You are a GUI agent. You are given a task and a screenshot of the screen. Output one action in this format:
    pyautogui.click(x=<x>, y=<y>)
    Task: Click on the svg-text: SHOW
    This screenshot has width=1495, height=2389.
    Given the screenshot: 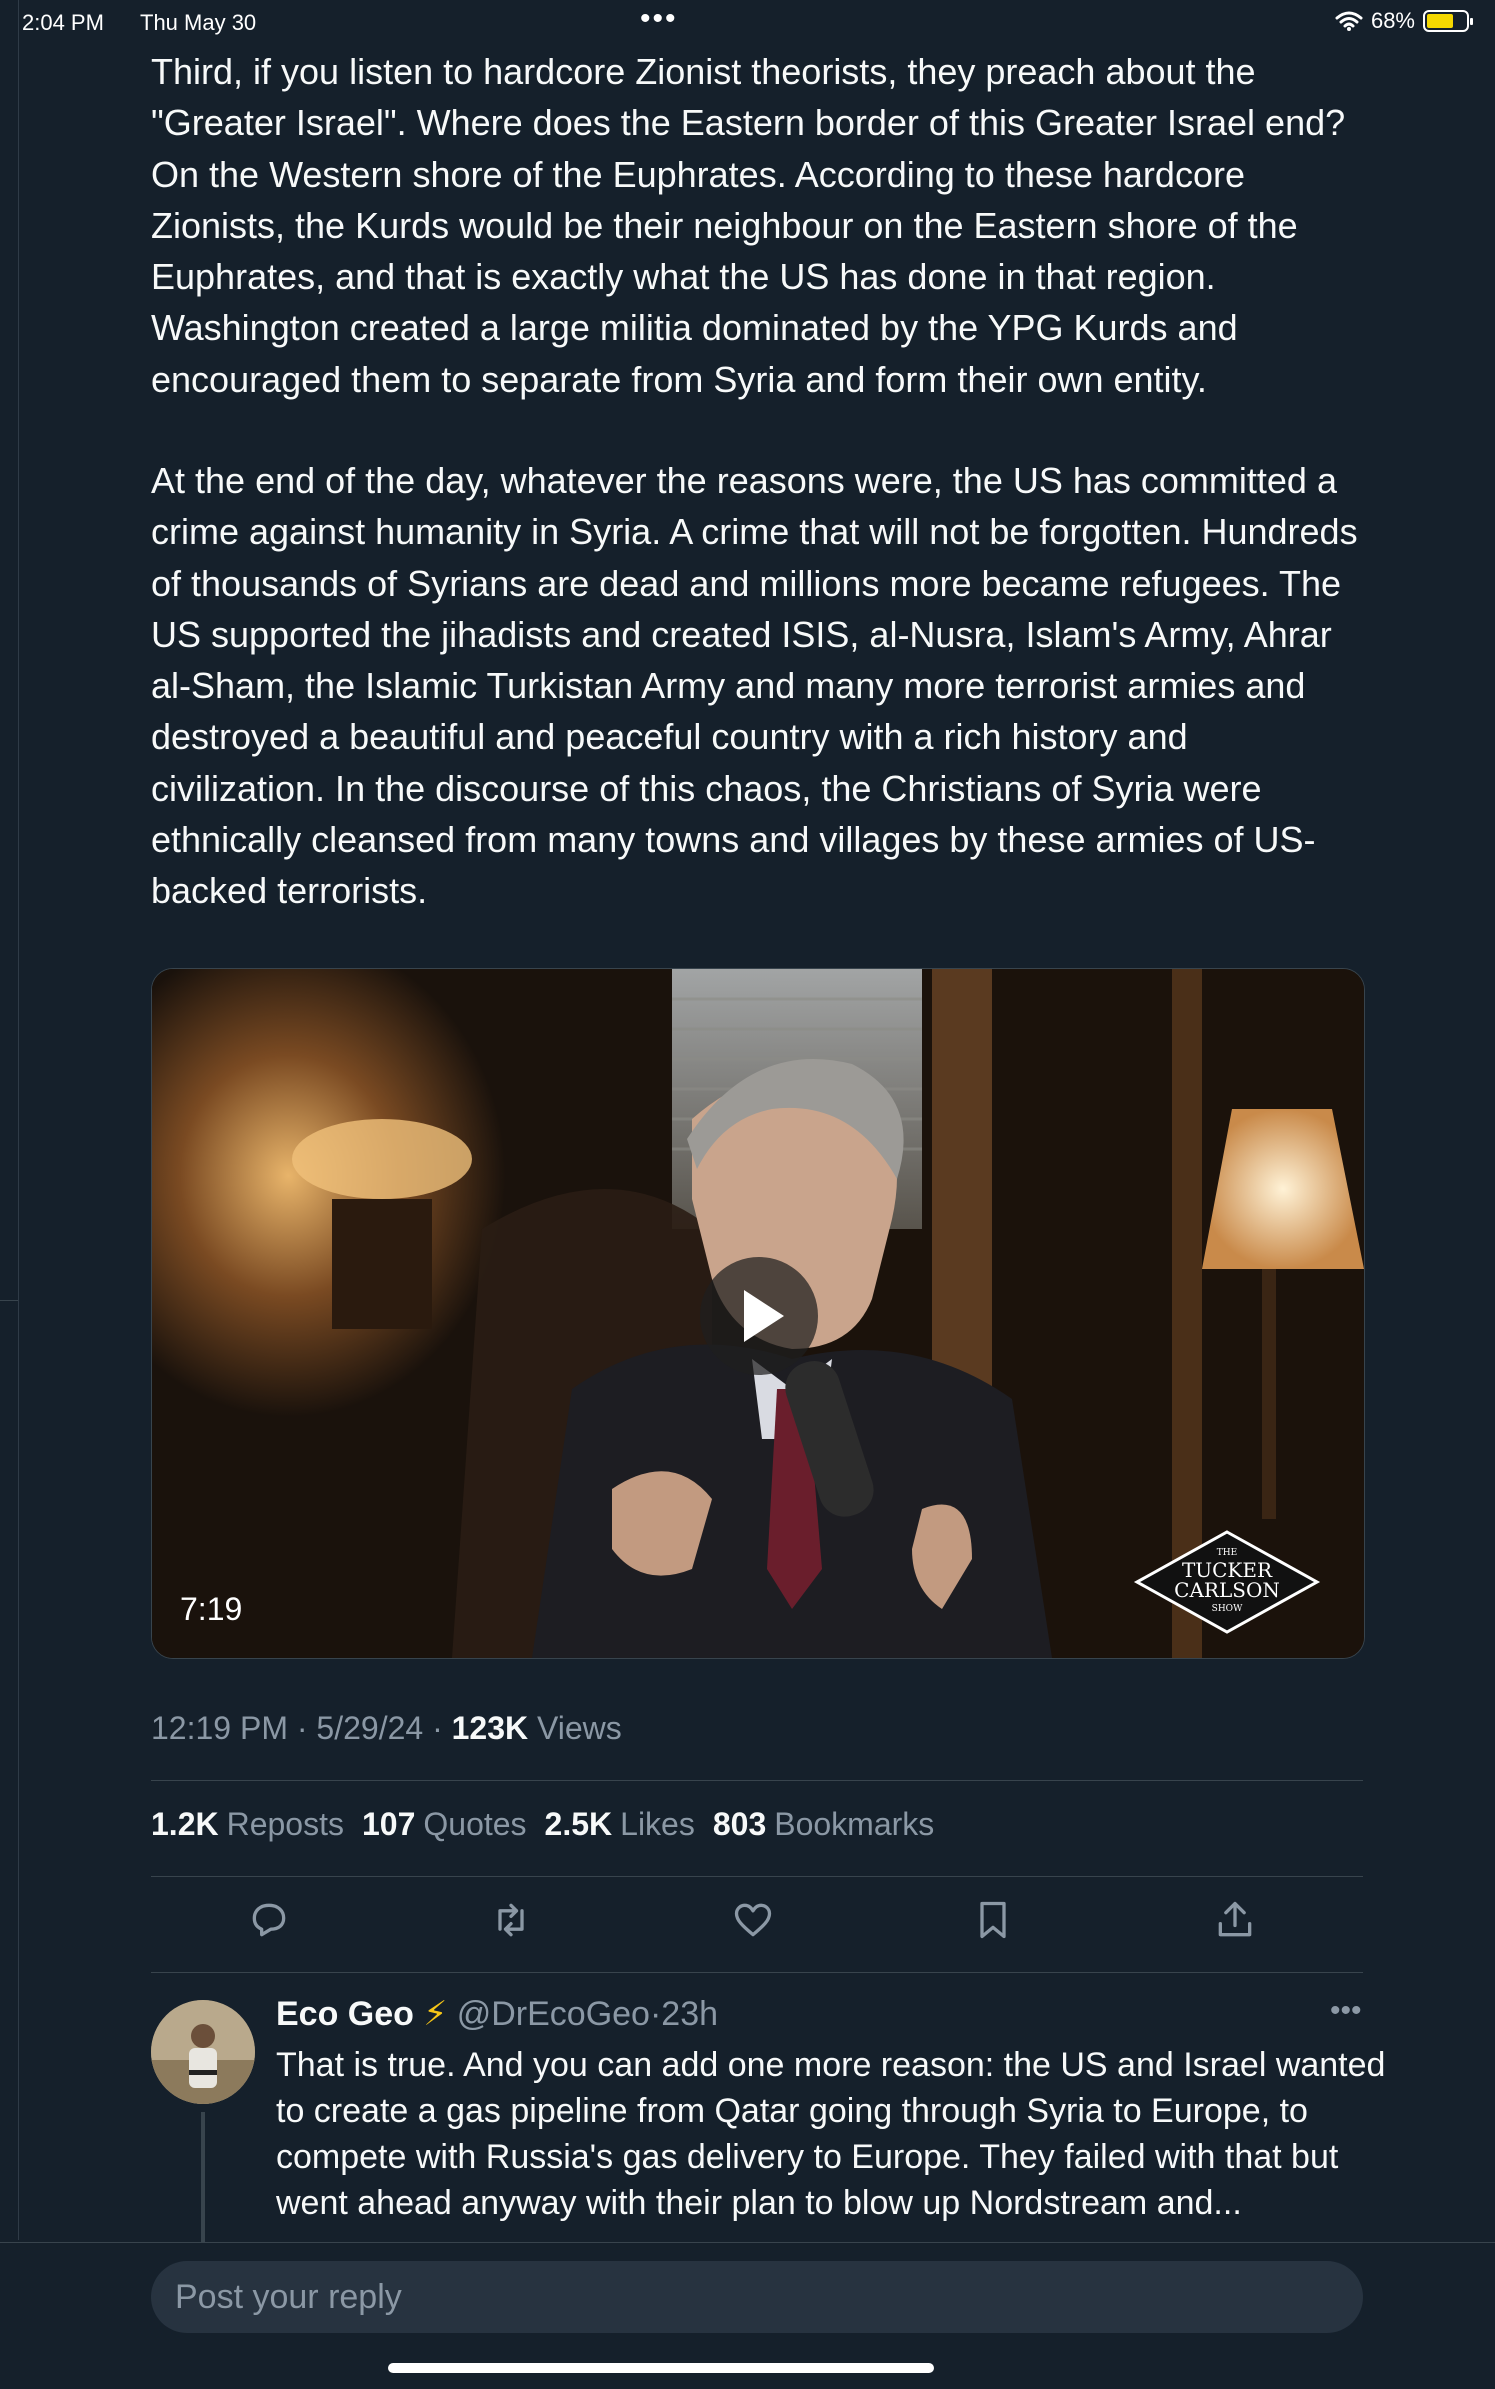 What is the action you would take?
    pyautogui.click(x=1227, y=1609)
    